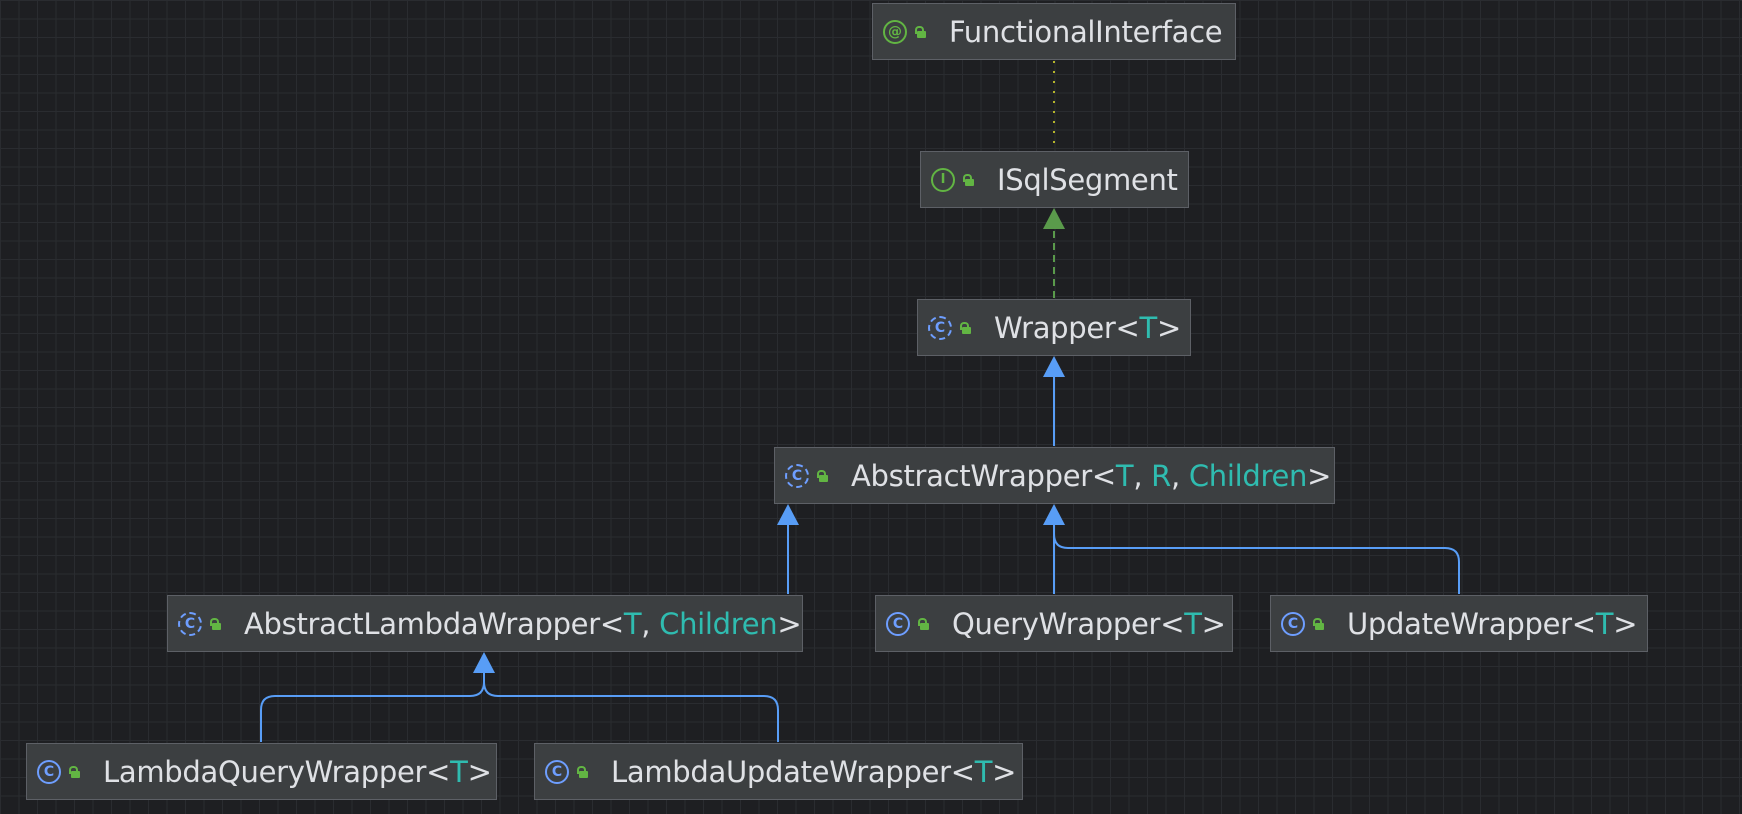  Describe the element at coordinates (895, 31) in the screenshot. I see `annotation-icon: @` at that location.